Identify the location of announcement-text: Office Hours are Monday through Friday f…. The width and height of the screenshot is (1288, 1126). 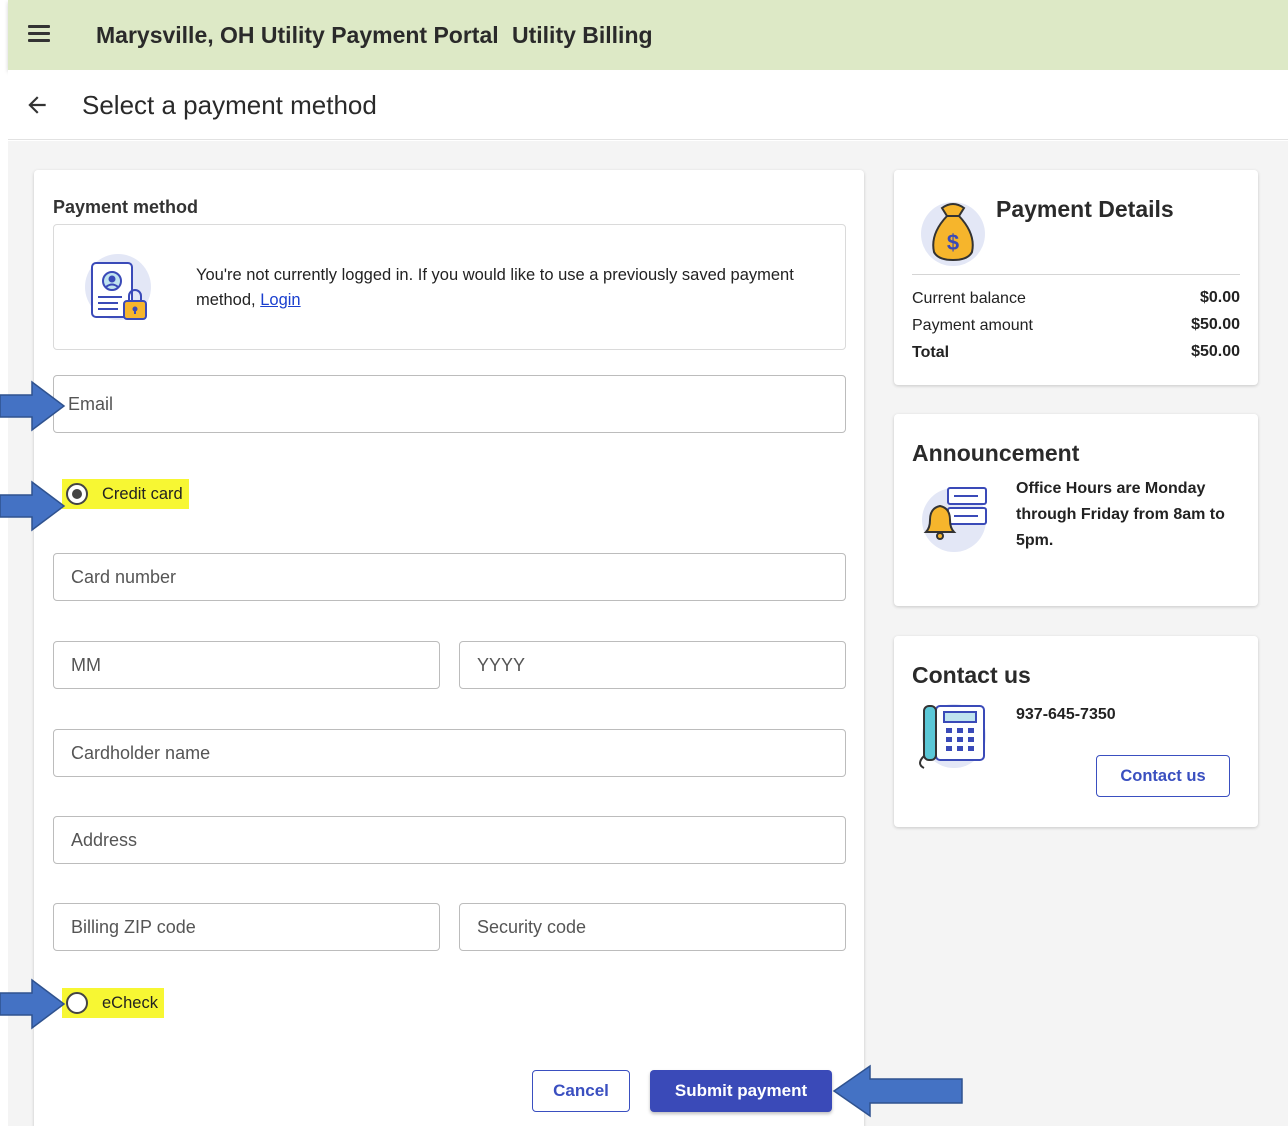
(1120, 514).